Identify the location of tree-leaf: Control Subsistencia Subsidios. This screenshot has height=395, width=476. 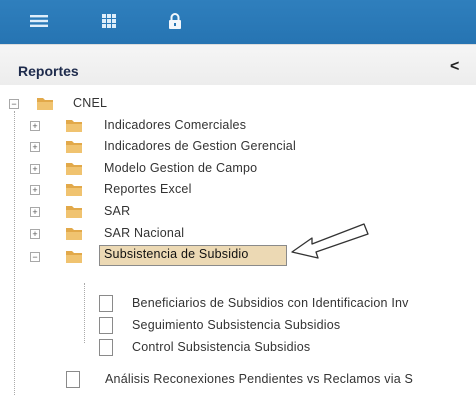
(238, 347).